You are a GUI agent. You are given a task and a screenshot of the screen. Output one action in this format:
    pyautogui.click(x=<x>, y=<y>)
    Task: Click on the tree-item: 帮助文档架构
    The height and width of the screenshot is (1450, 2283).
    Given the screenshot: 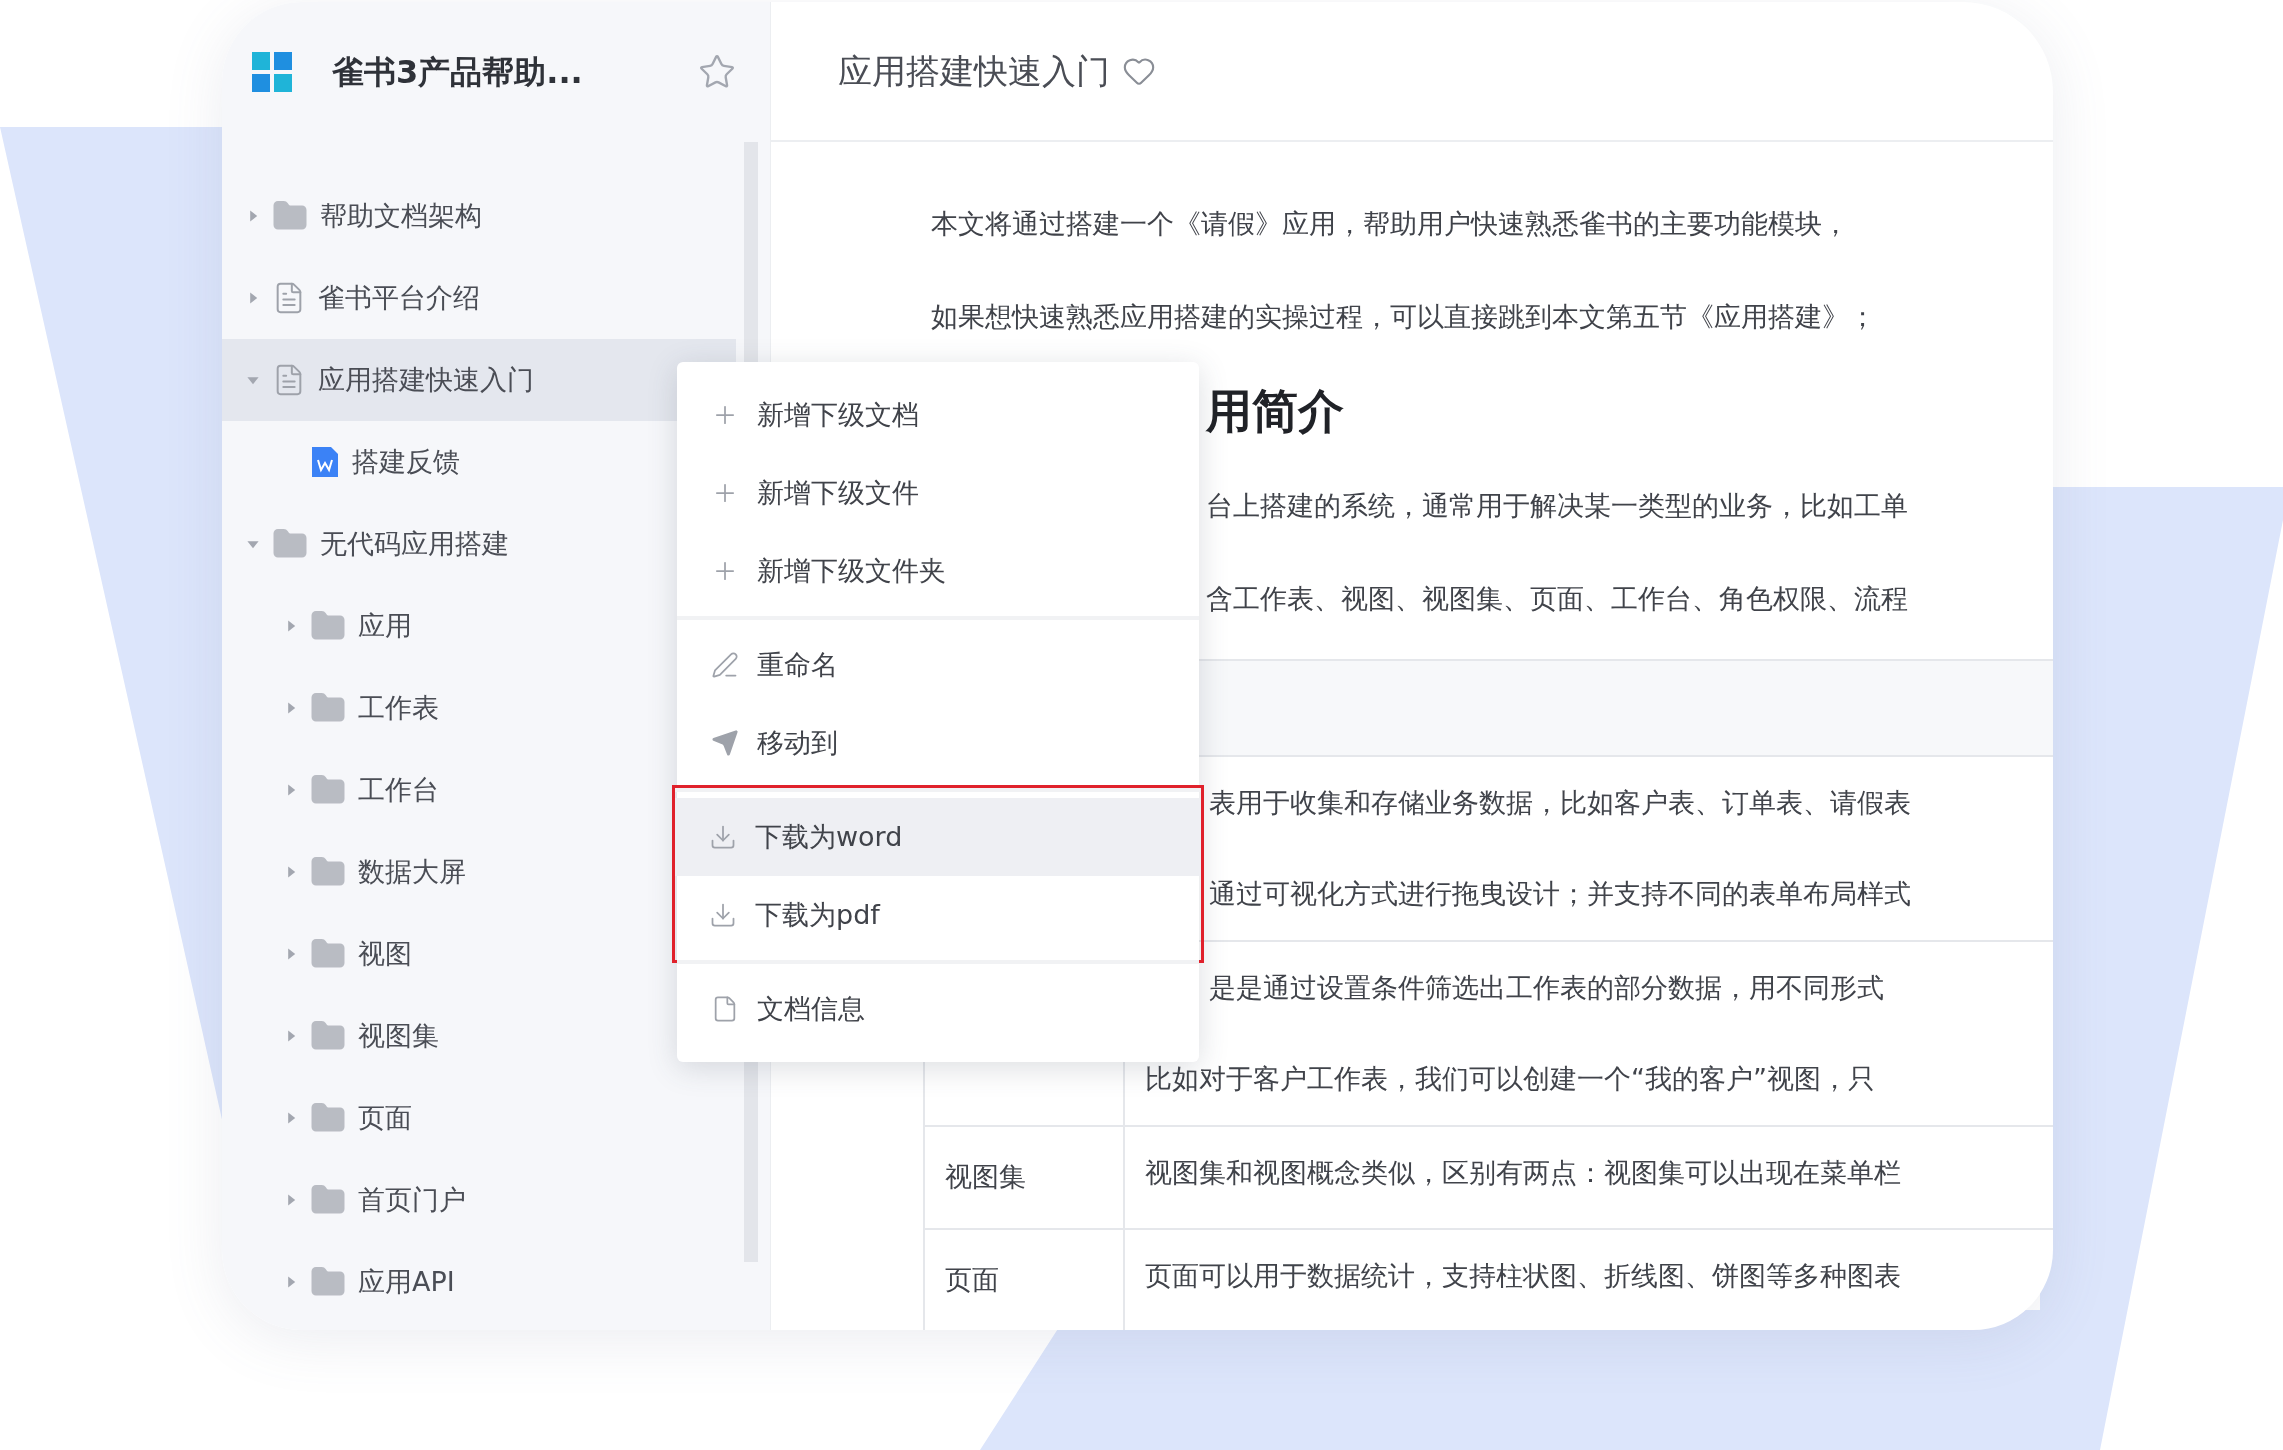 What is the action you would take?
    pyautogui.click(x=479, y=216)
    